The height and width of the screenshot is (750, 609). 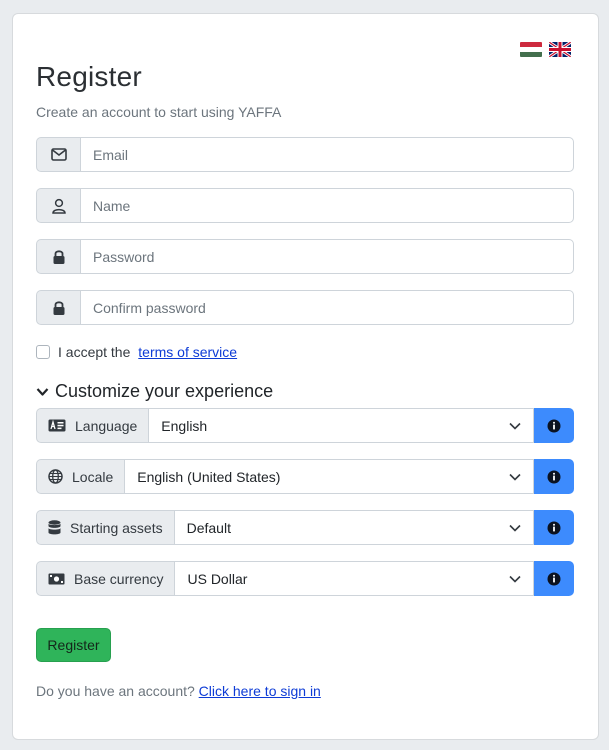 I want to click on base-currency-label-addon: Base currency, so click(x=105, y=578).